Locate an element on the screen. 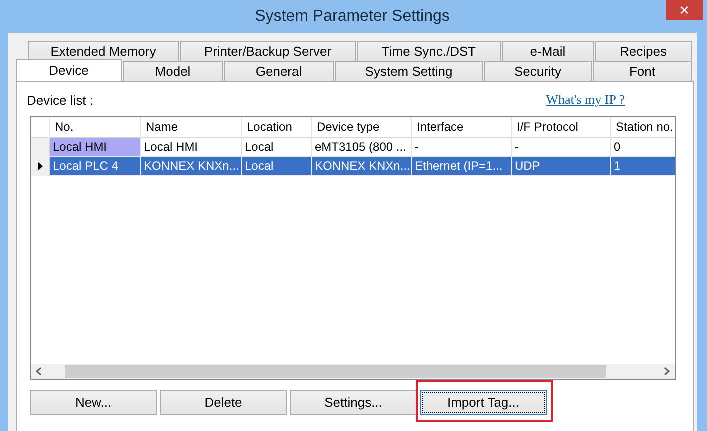  tab: Model is located at coordinates (173, 71).